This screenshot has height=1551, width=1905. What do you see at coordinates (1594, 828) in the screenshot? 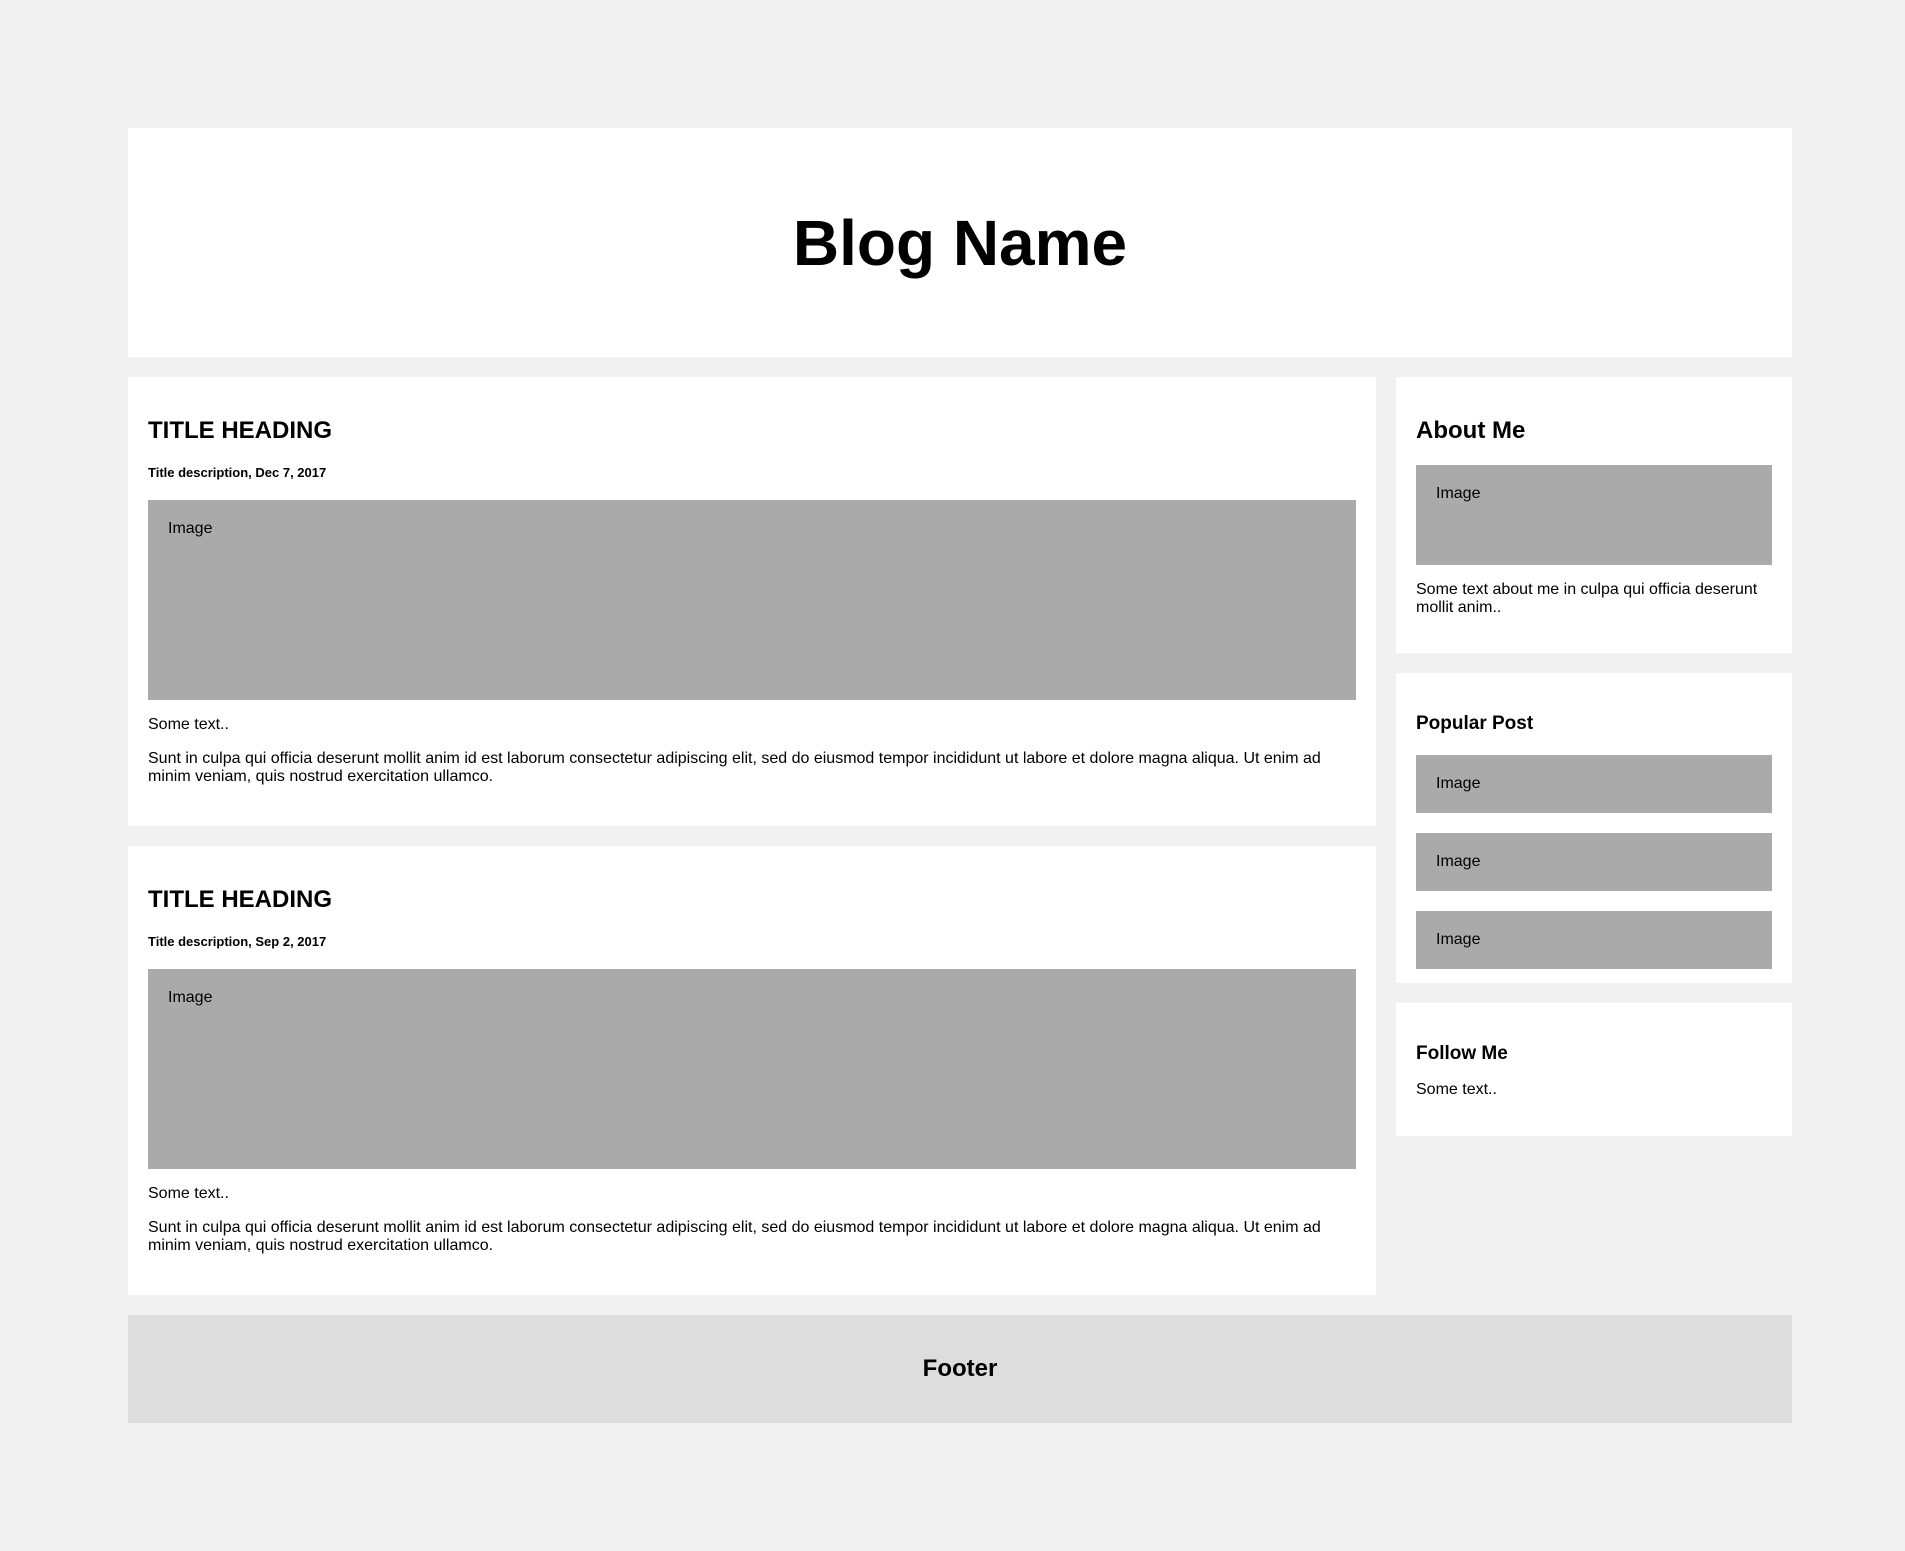
I see `popular-post-card: Popular Post Image Image Image` at bounding box center [1594, 828].